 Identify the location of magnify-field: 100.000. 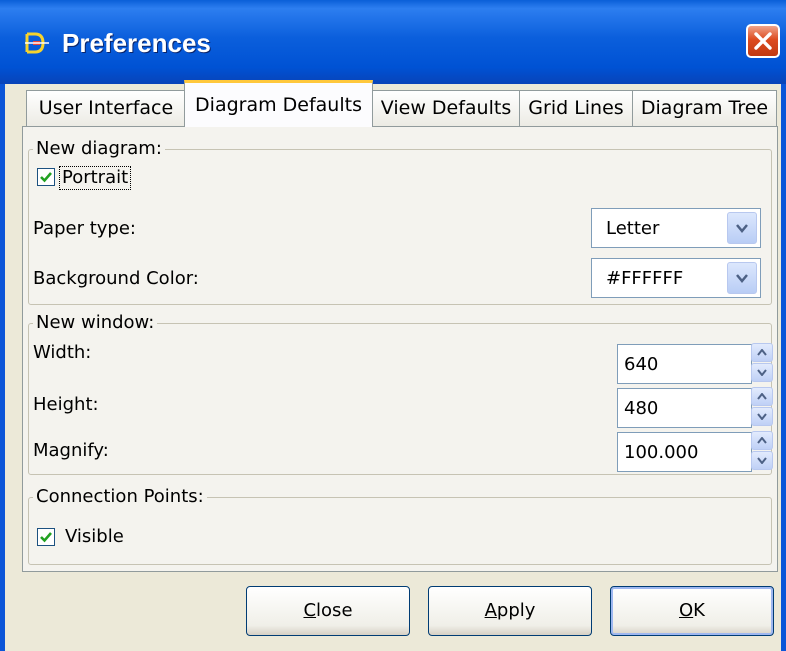
(684, 452).